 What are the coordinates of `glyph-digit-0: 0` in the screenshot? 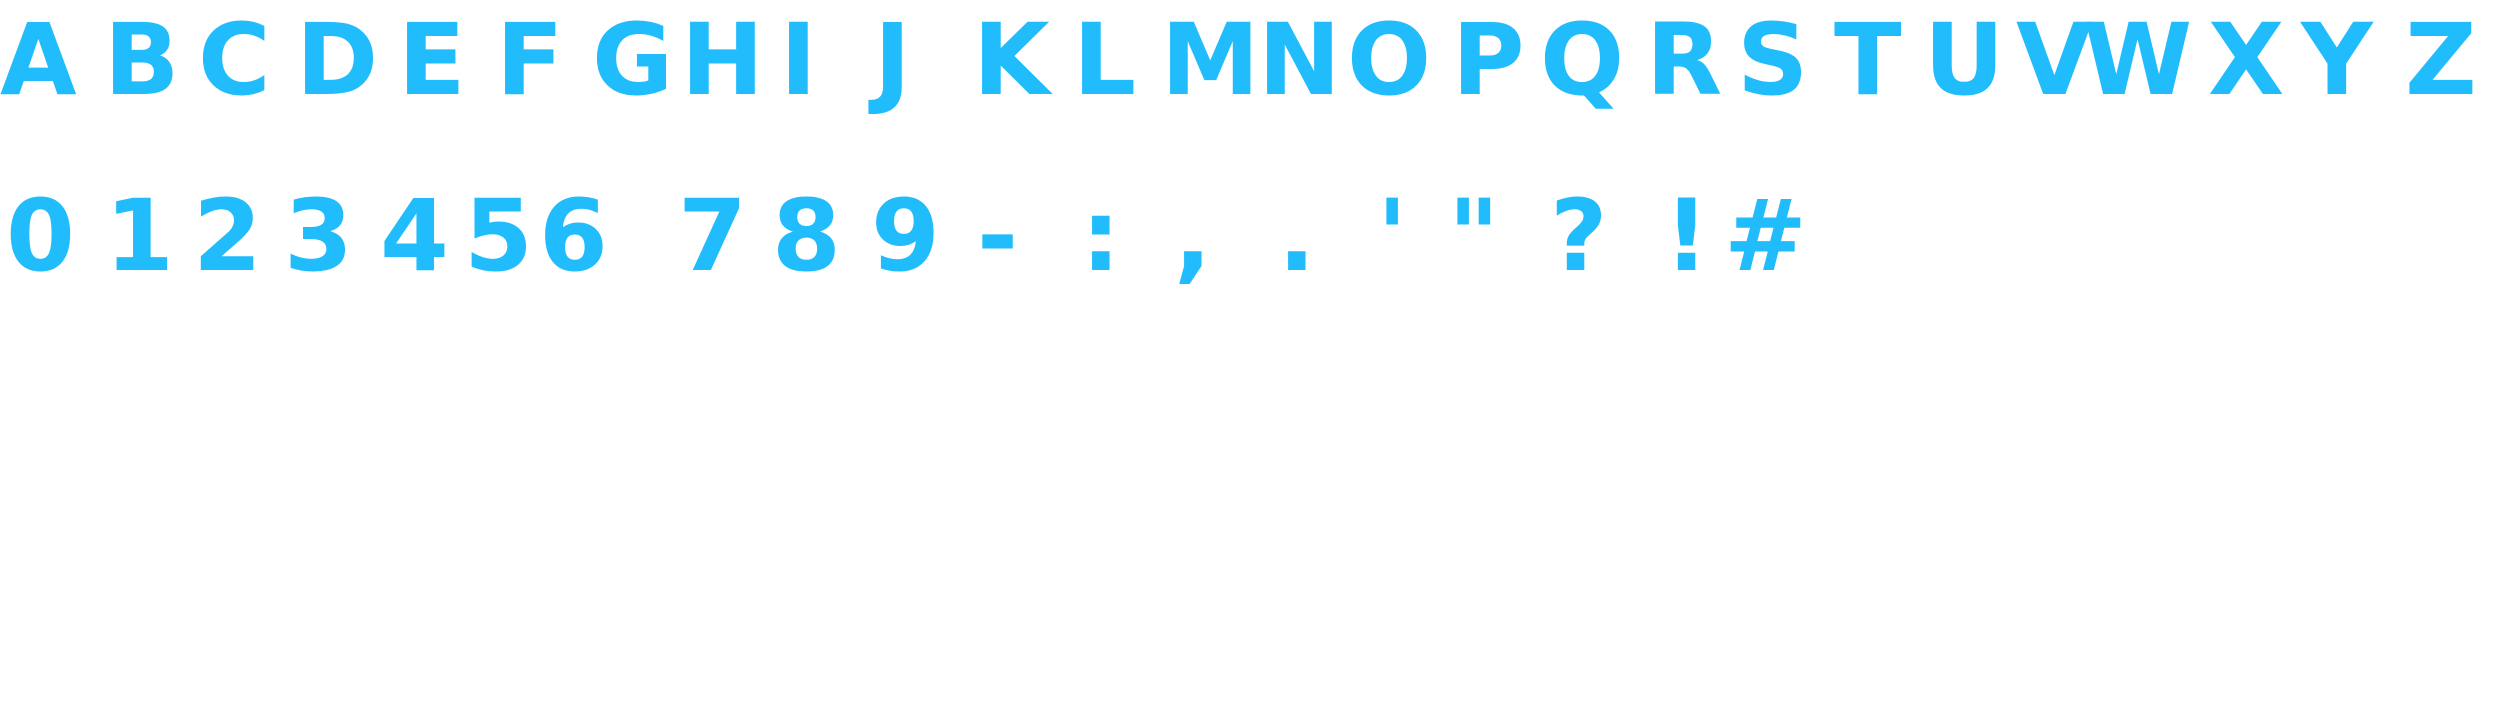 It's located at (40, 236).